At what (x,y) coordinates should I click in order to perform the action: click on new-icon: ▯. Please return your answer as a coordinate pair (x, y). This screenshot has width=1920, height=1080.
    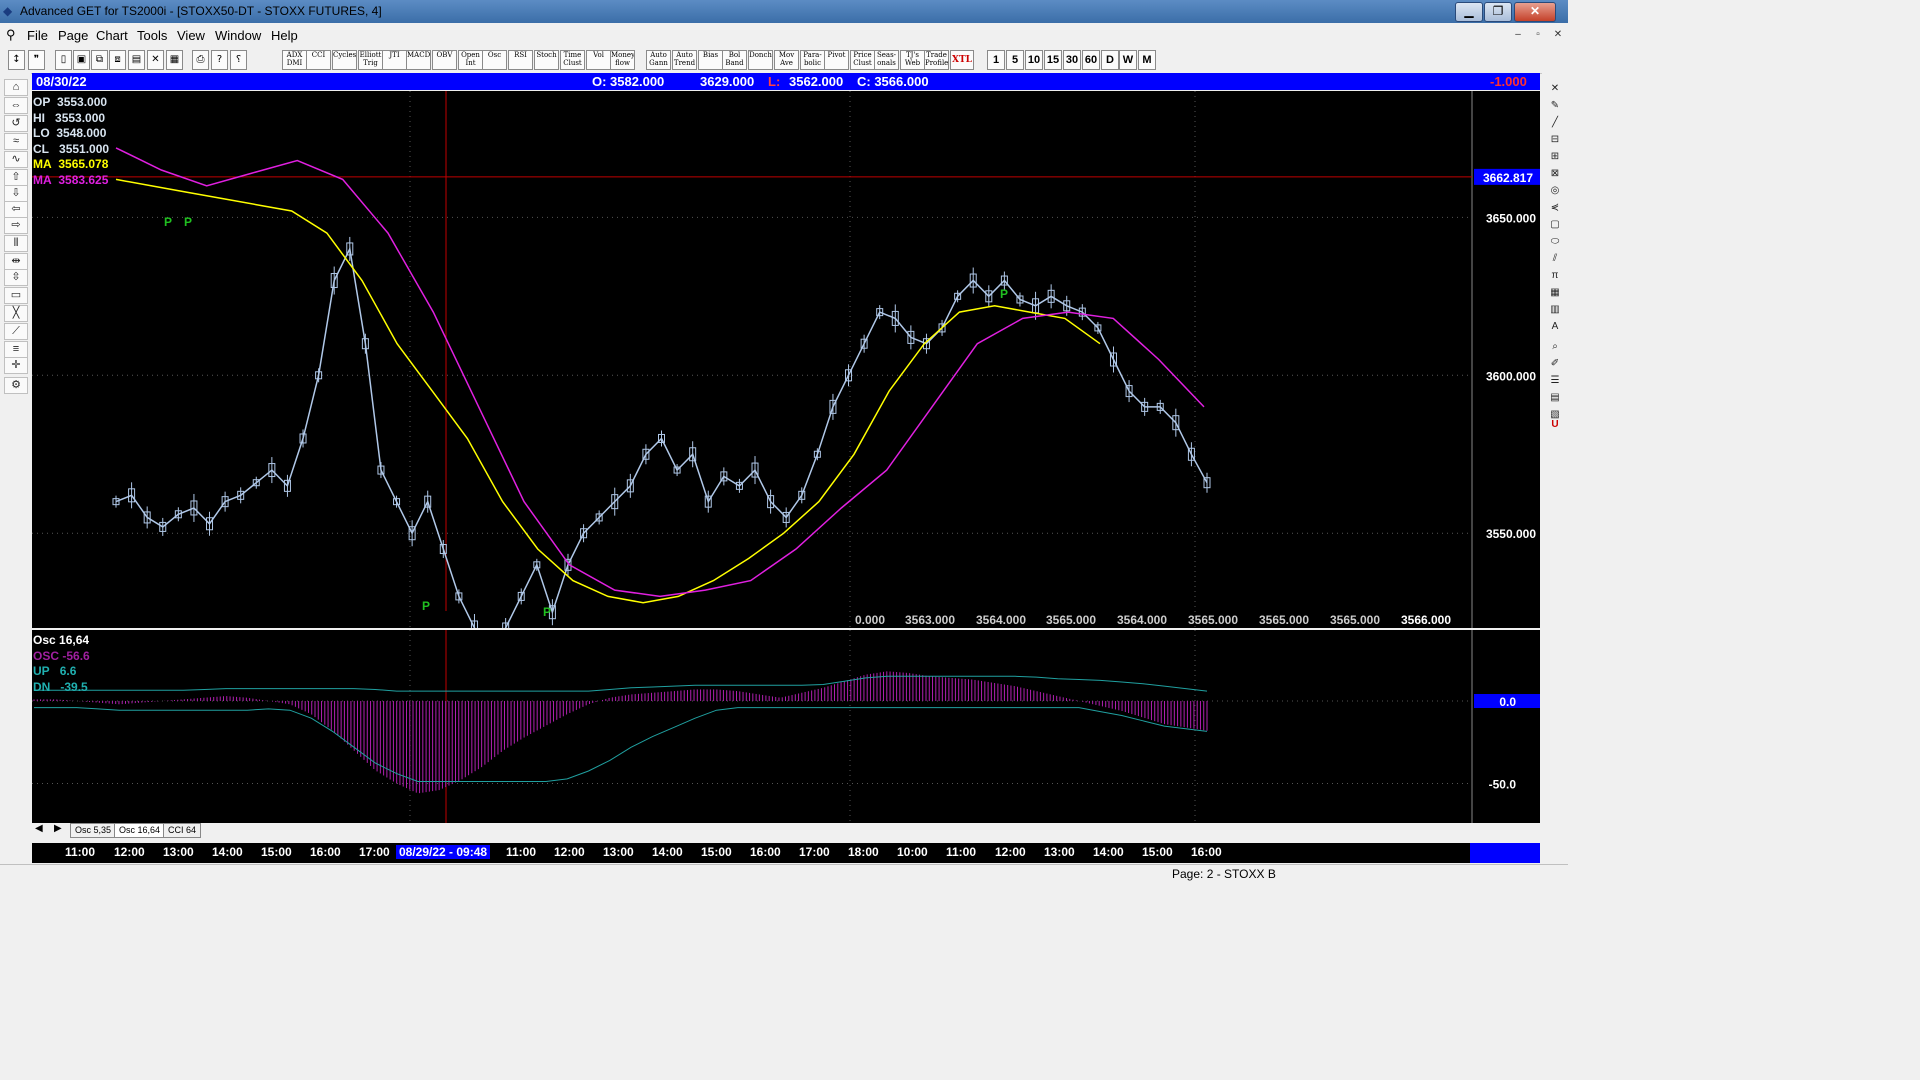
    Looking at the image, I should click on (63, 60).